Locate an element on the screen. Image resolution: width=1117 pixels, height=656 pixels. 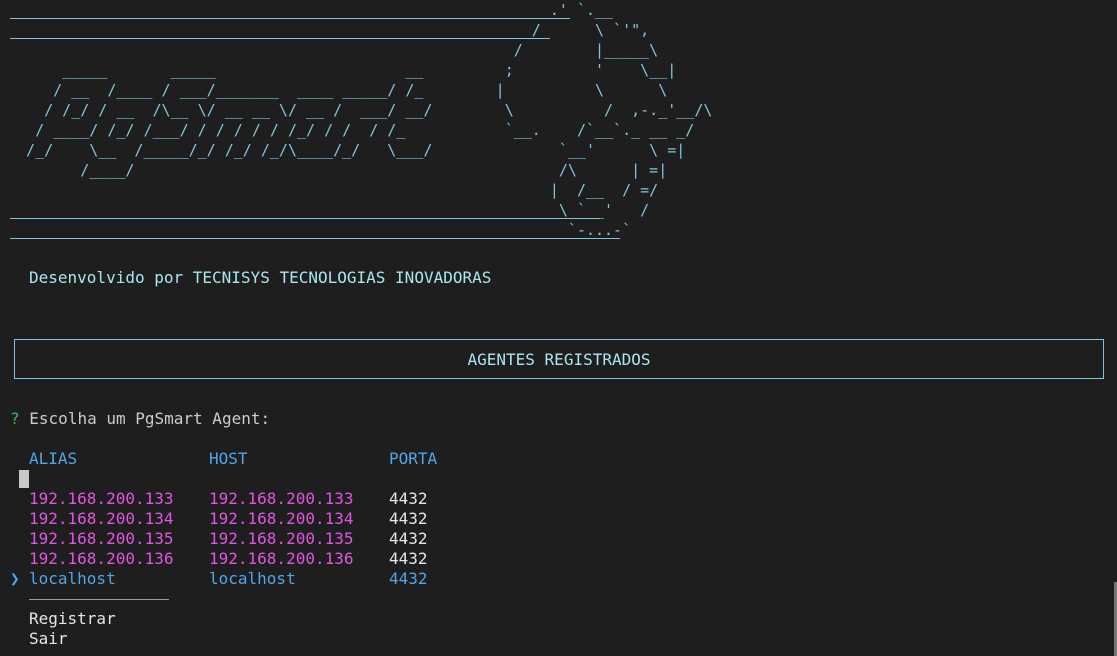
menu-item-exit: Sair is located at coordinates (48, 639).